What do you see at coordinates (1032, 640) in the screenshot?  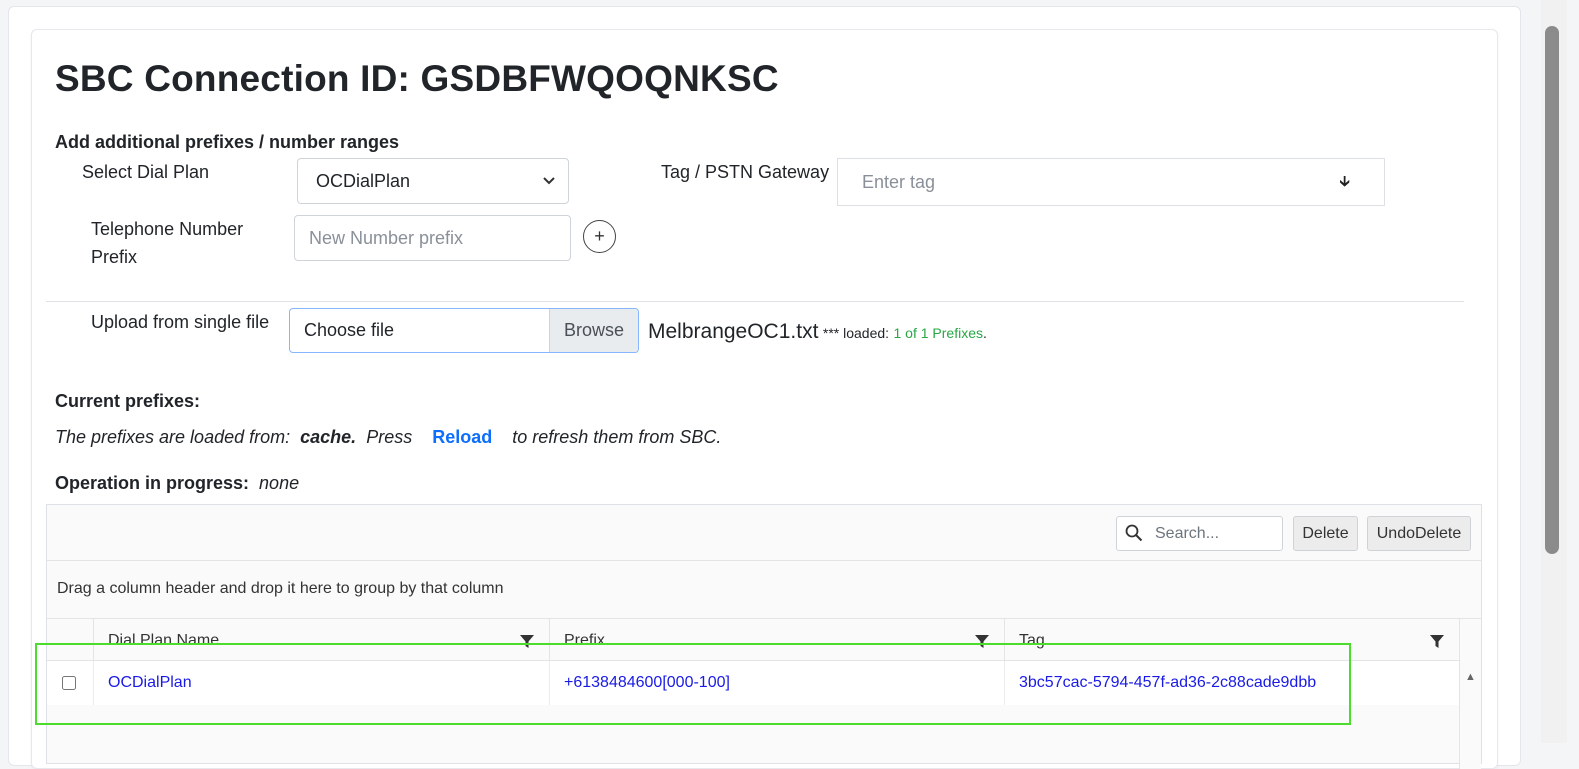 I see `column-header-tag-label: Tag` at bounding box center [1032, 640].